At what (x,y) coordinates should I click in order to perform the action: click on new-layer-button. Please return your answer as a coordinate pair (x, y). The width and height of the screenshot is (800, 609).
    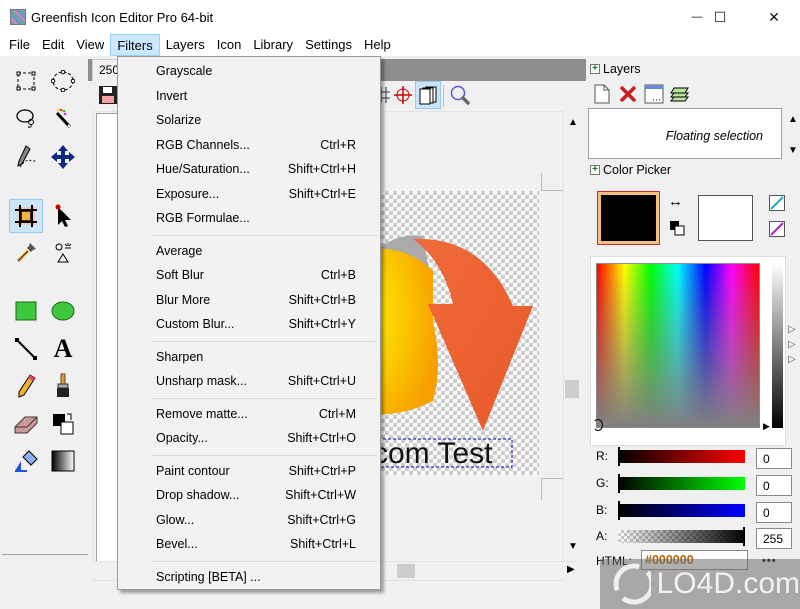
    Looking at the image, I should click on (602, 95).